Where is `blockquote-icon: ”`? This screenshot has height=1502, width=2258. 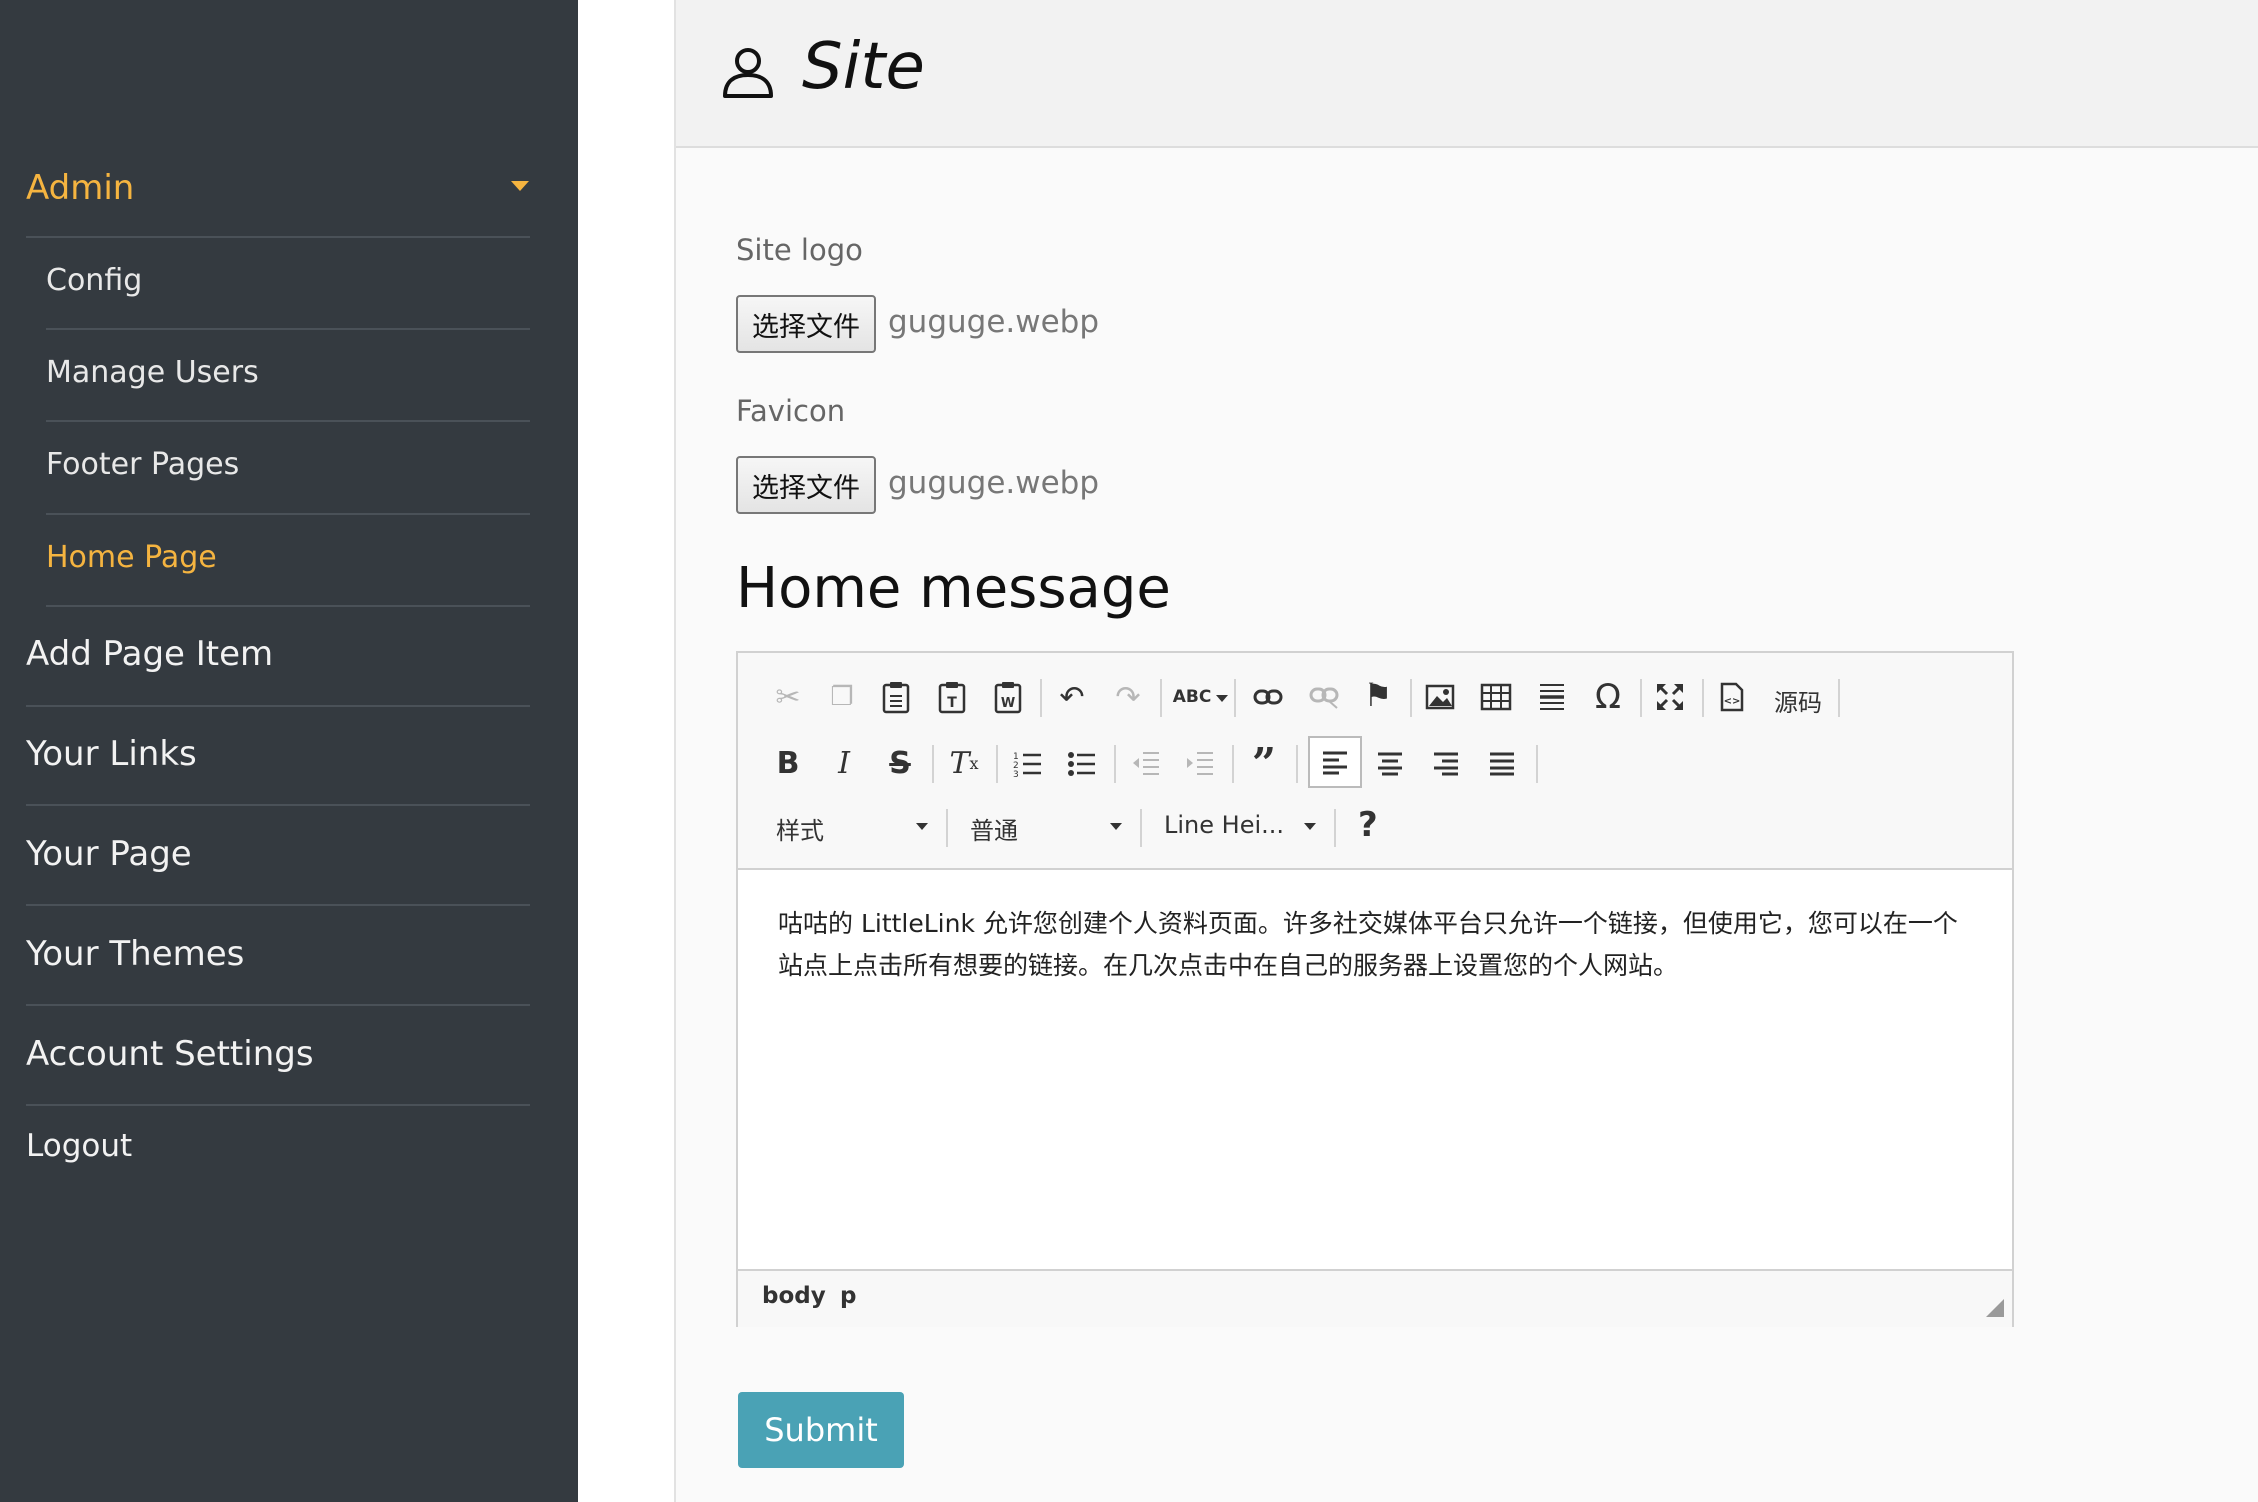 blockquote-icon: ” is located at coordinates (1264, 763).